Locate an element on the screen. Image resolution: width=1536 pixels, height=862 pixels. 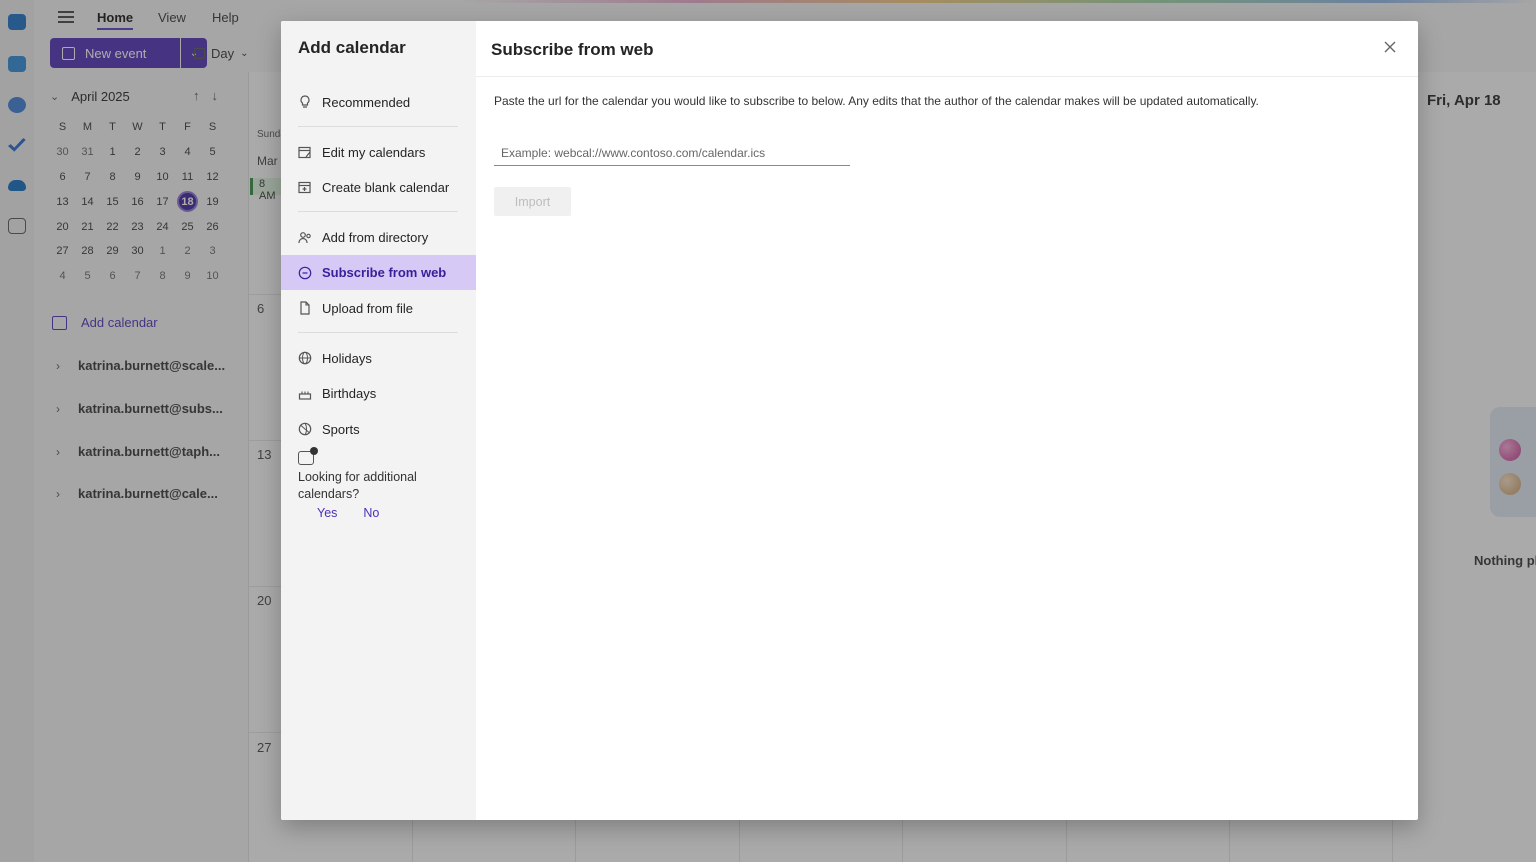
nav-label: Recommended is located at coordinates (366, 102).